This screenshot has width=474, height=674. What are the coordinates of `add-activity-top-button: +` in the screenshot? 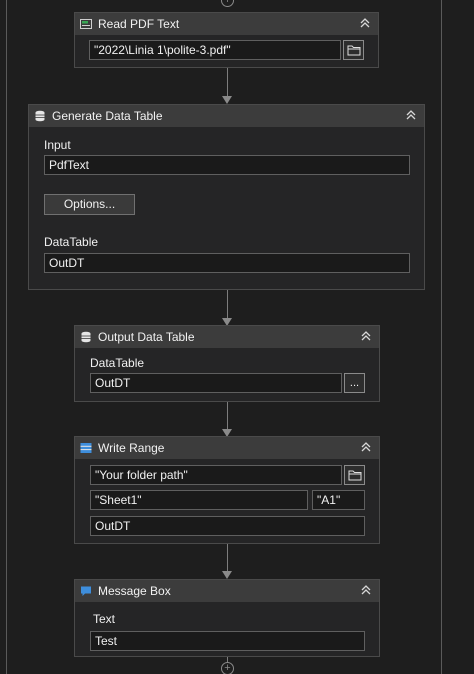 It's located at (227, 3).